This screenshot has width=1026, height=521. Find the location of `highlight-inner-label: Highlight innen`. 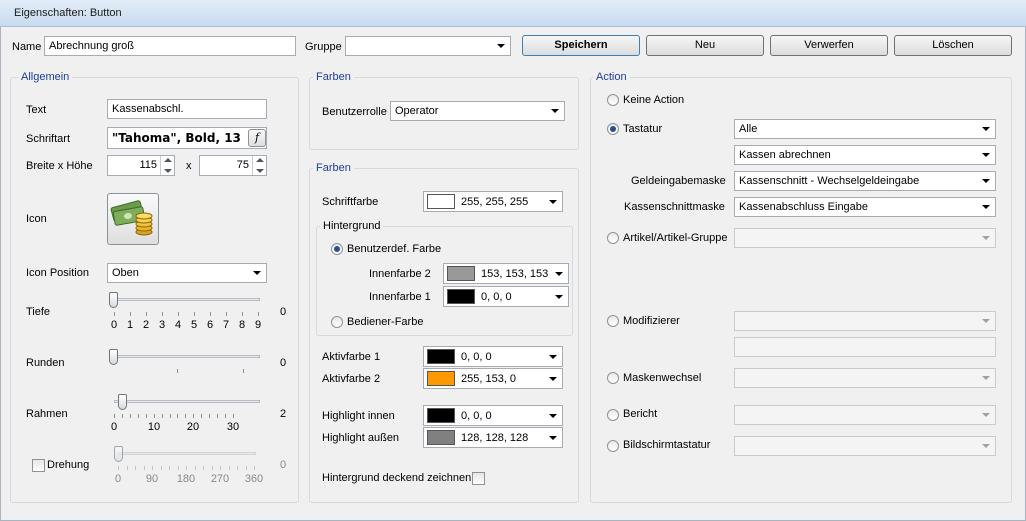

highlight-inner-label: Highlight innen is located at coordinates (358, 416).